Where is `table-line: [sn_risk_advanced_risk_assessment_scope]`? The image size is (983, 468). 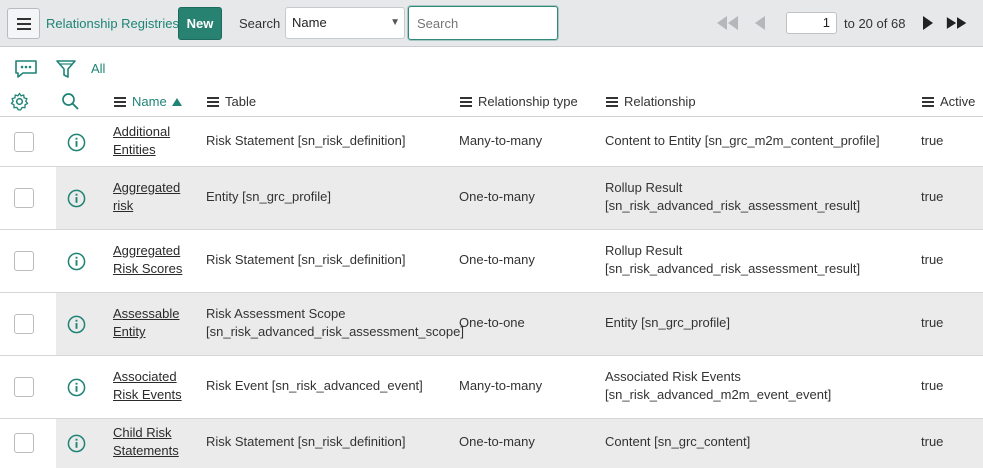
table-line: [sn_risk_advanced_risk_assessment_scope] is located at coordinates (335, 331).